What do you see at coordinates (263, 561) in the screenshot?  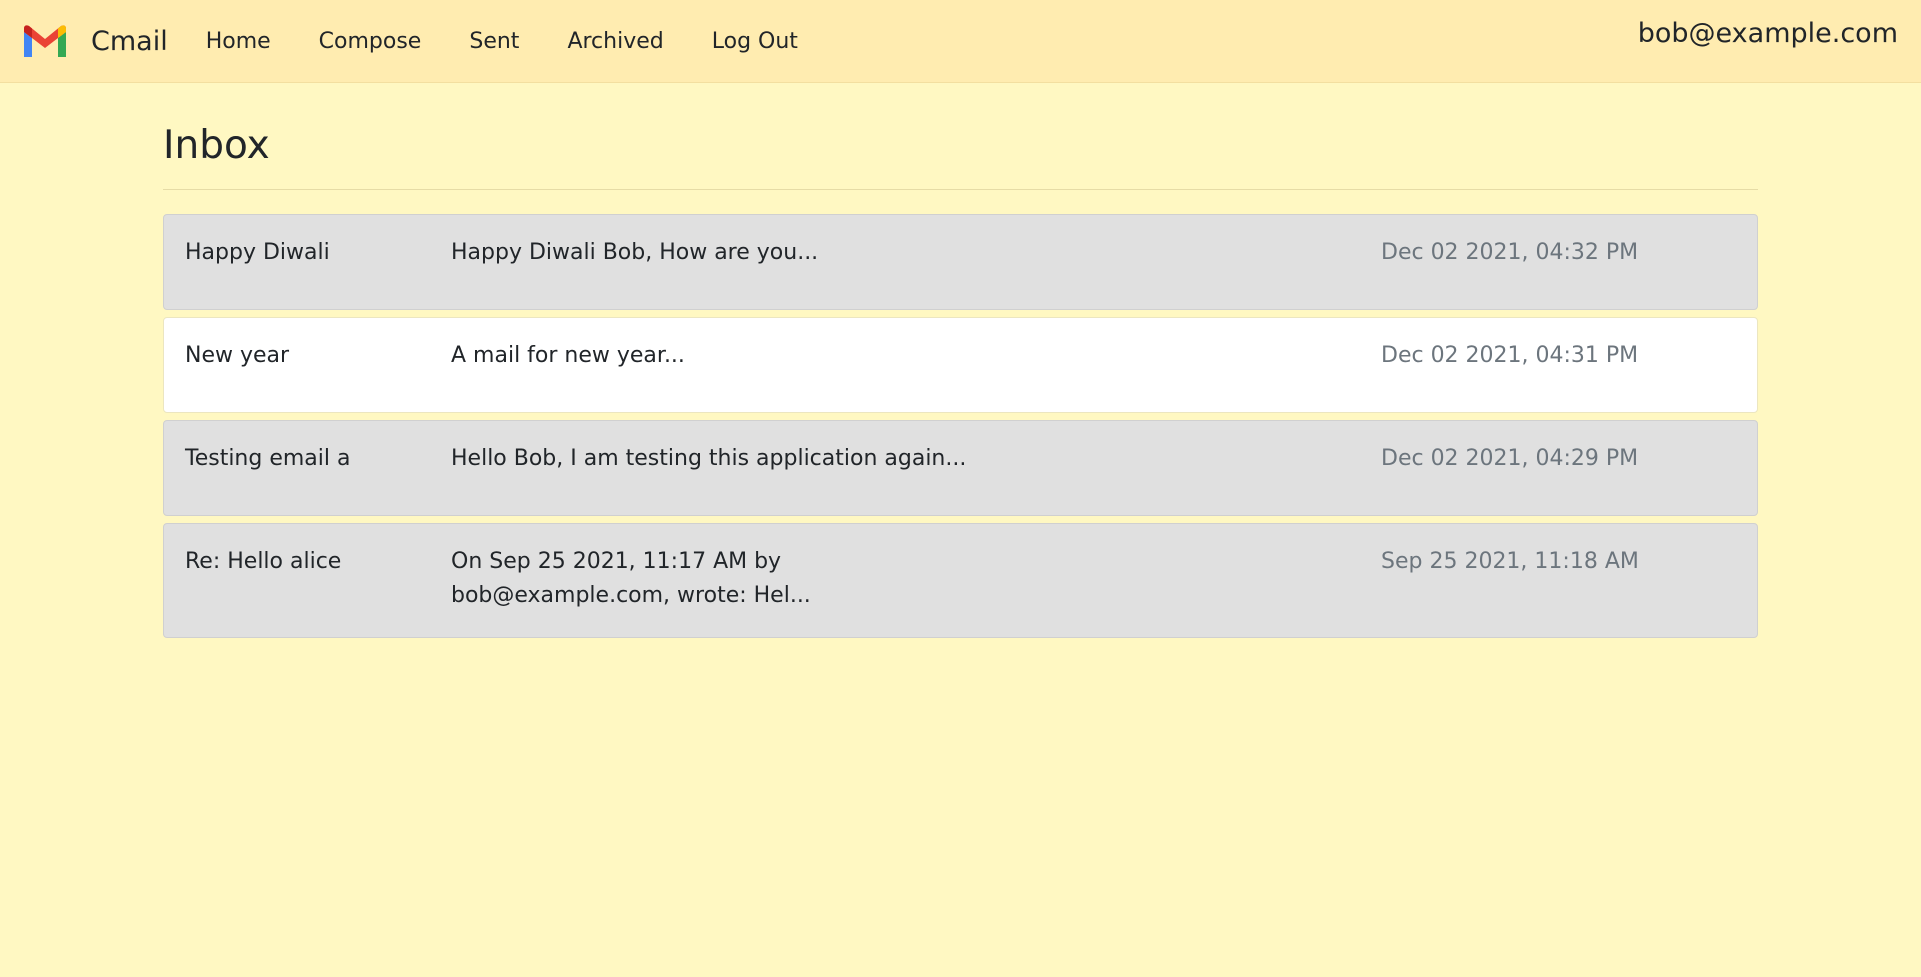 I see `email-subject: Re: Hello alice` at bounding box center [263, 561].